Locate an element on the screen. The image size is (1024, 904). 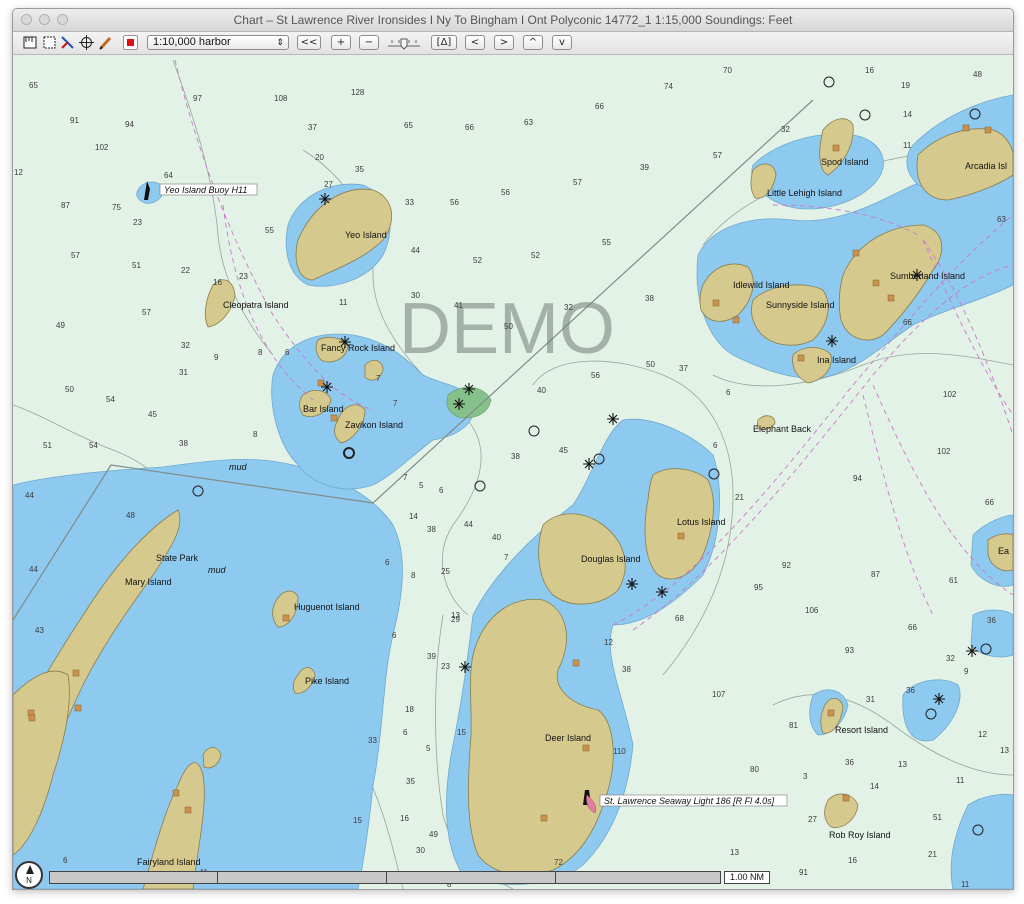
stop-button-icon is located at coordinates (130, 42).